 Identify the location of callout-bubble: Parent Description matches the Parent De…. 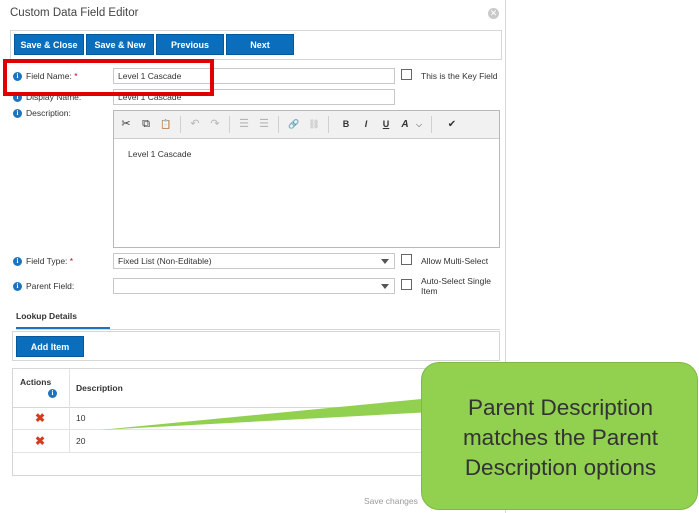
(559, 436).